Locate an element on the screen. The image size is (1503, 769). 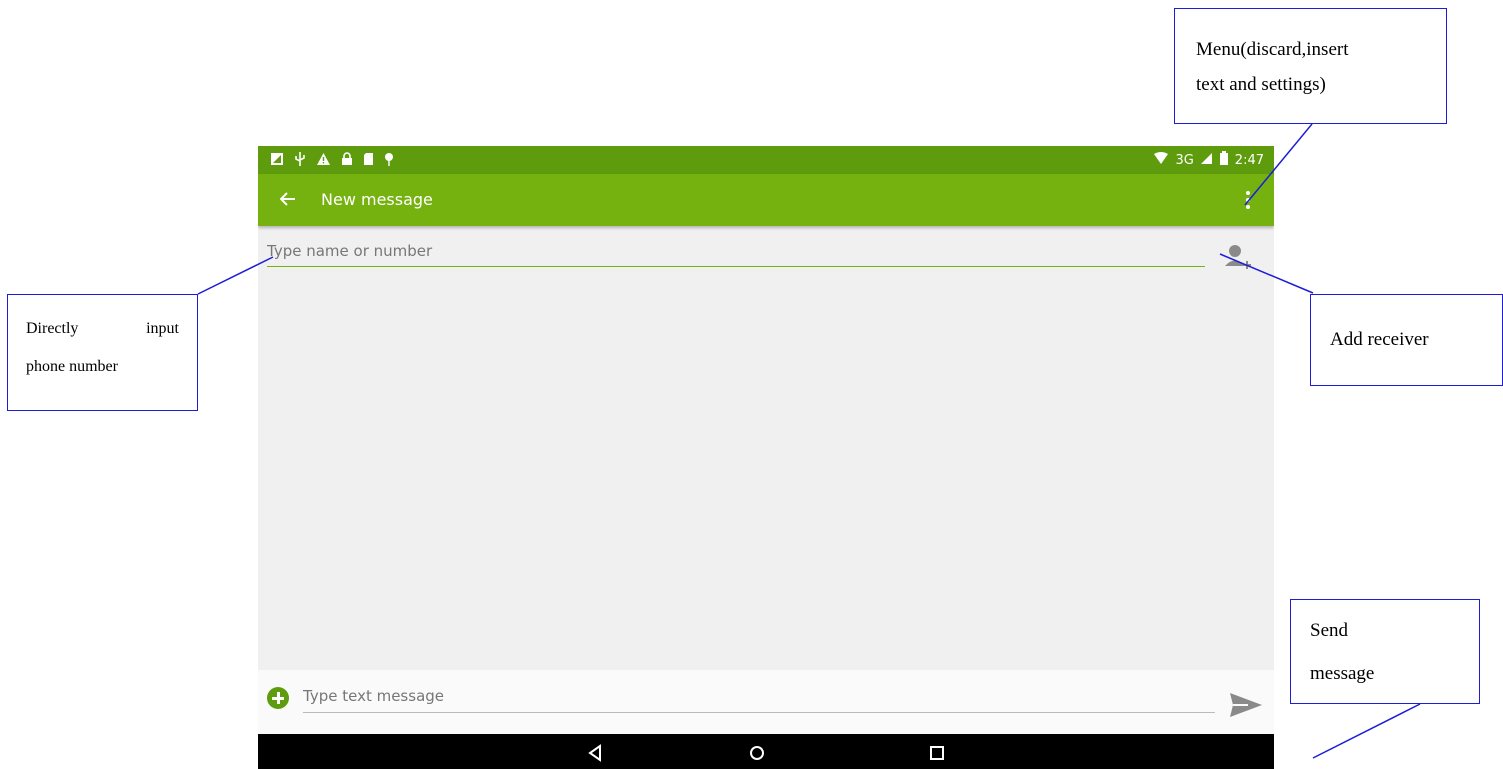
recents-square-icon is located at coordinates (937, 753).